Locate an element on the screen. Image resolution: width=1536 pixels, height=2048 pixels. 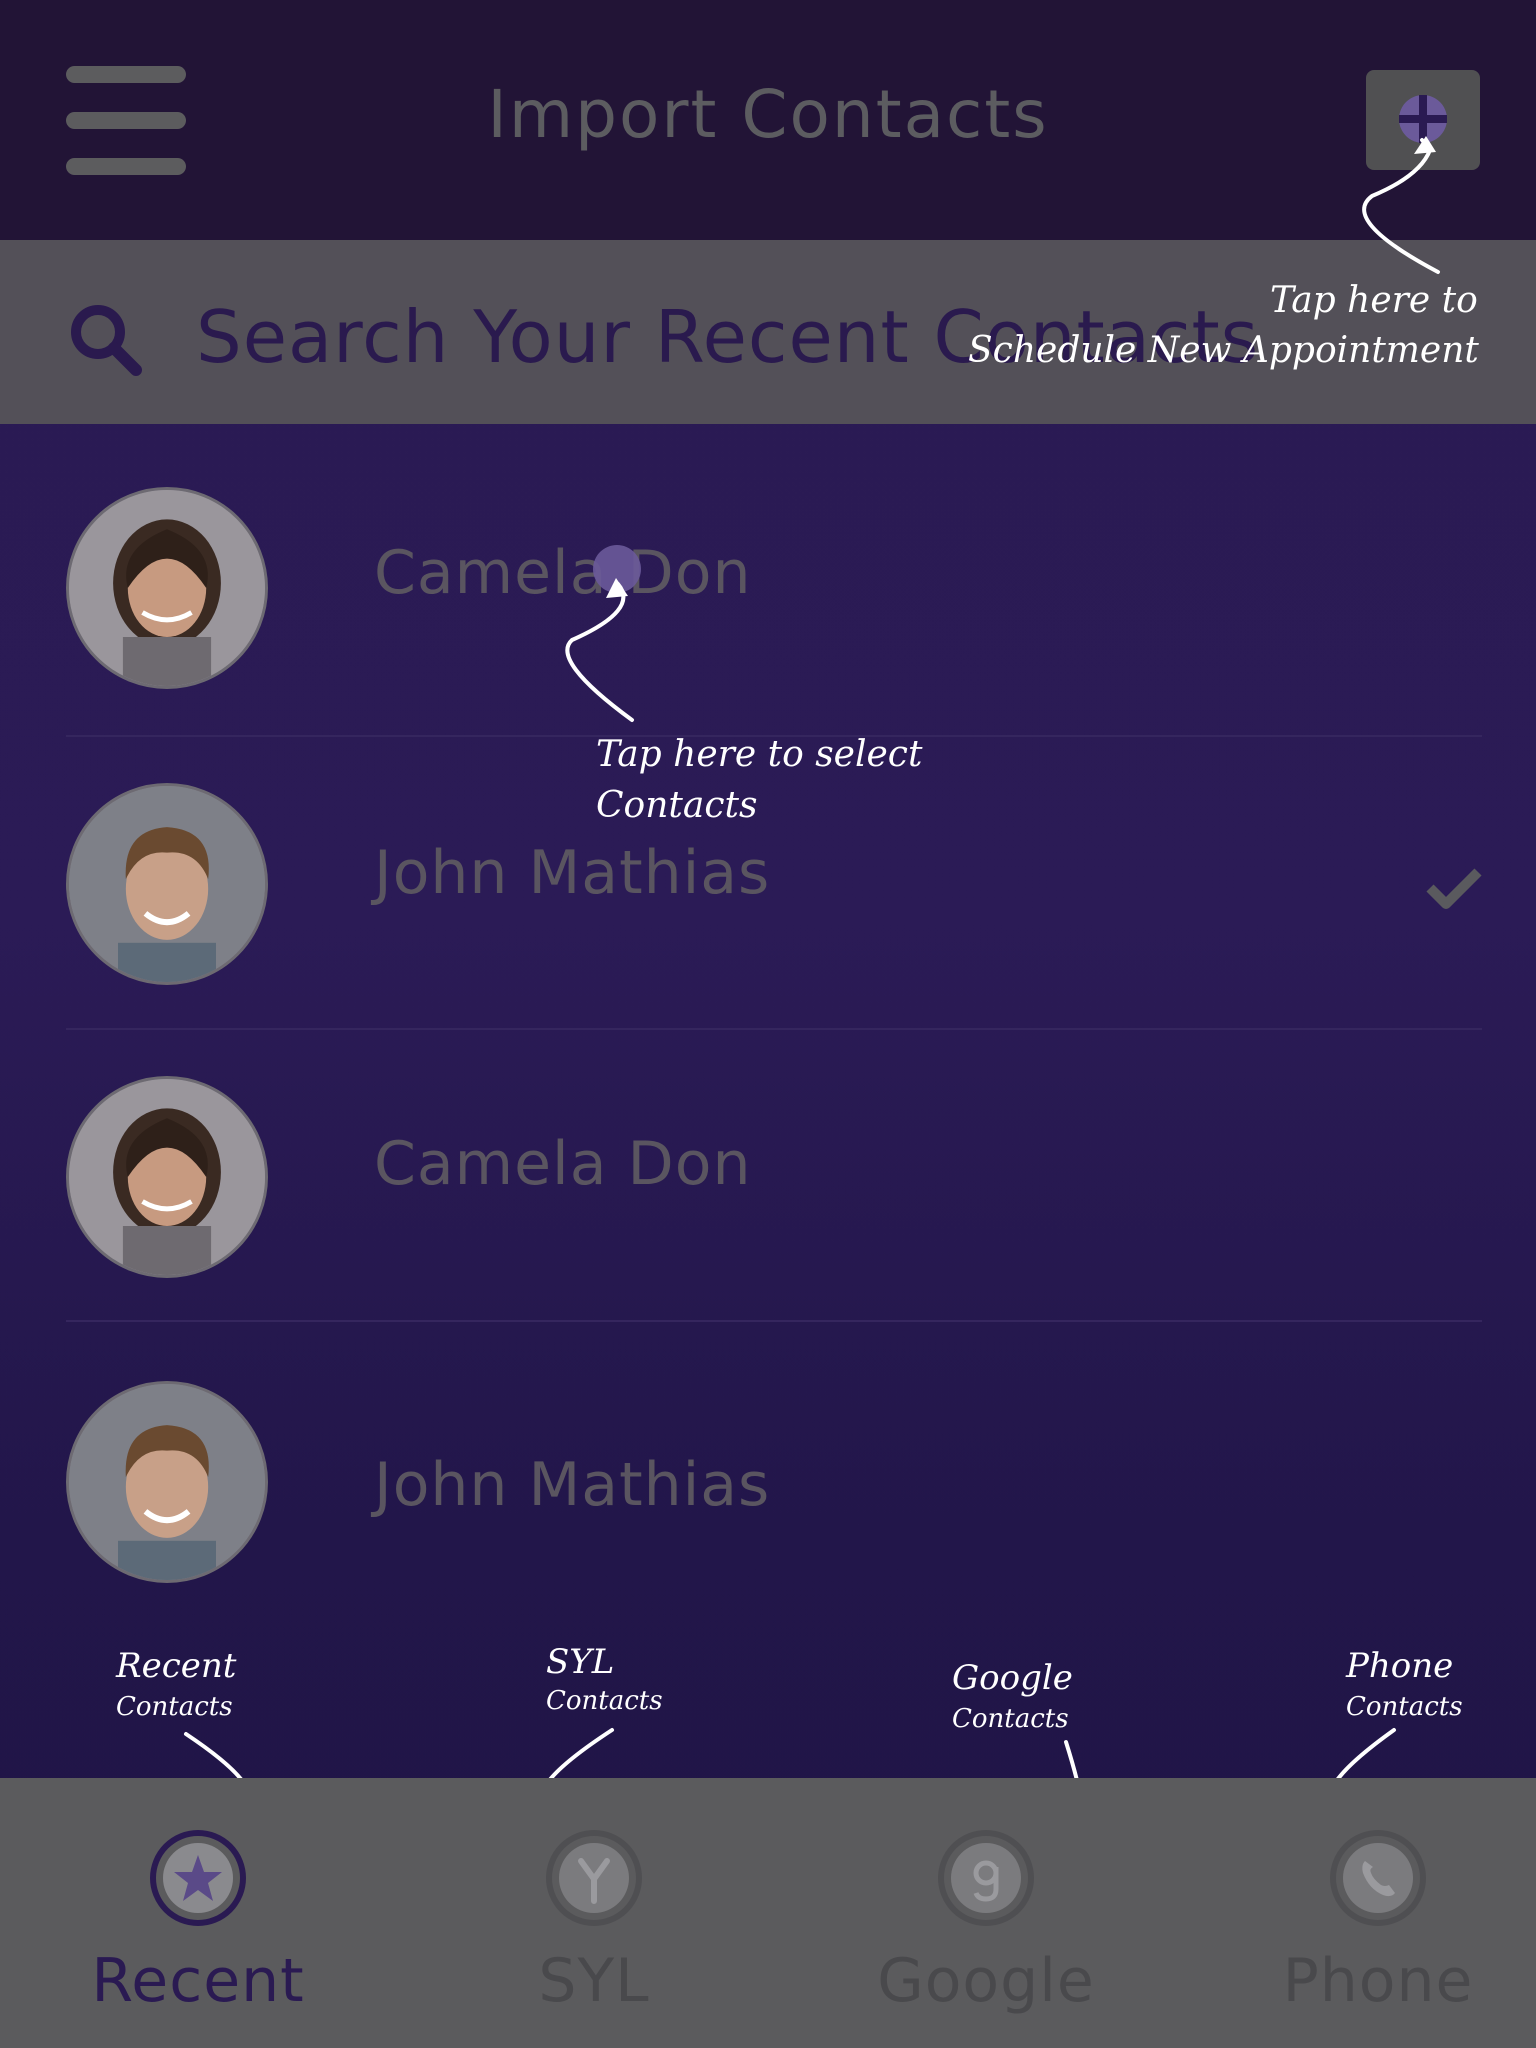
page-title: Import Contacts is located at coordinates (768, 114).